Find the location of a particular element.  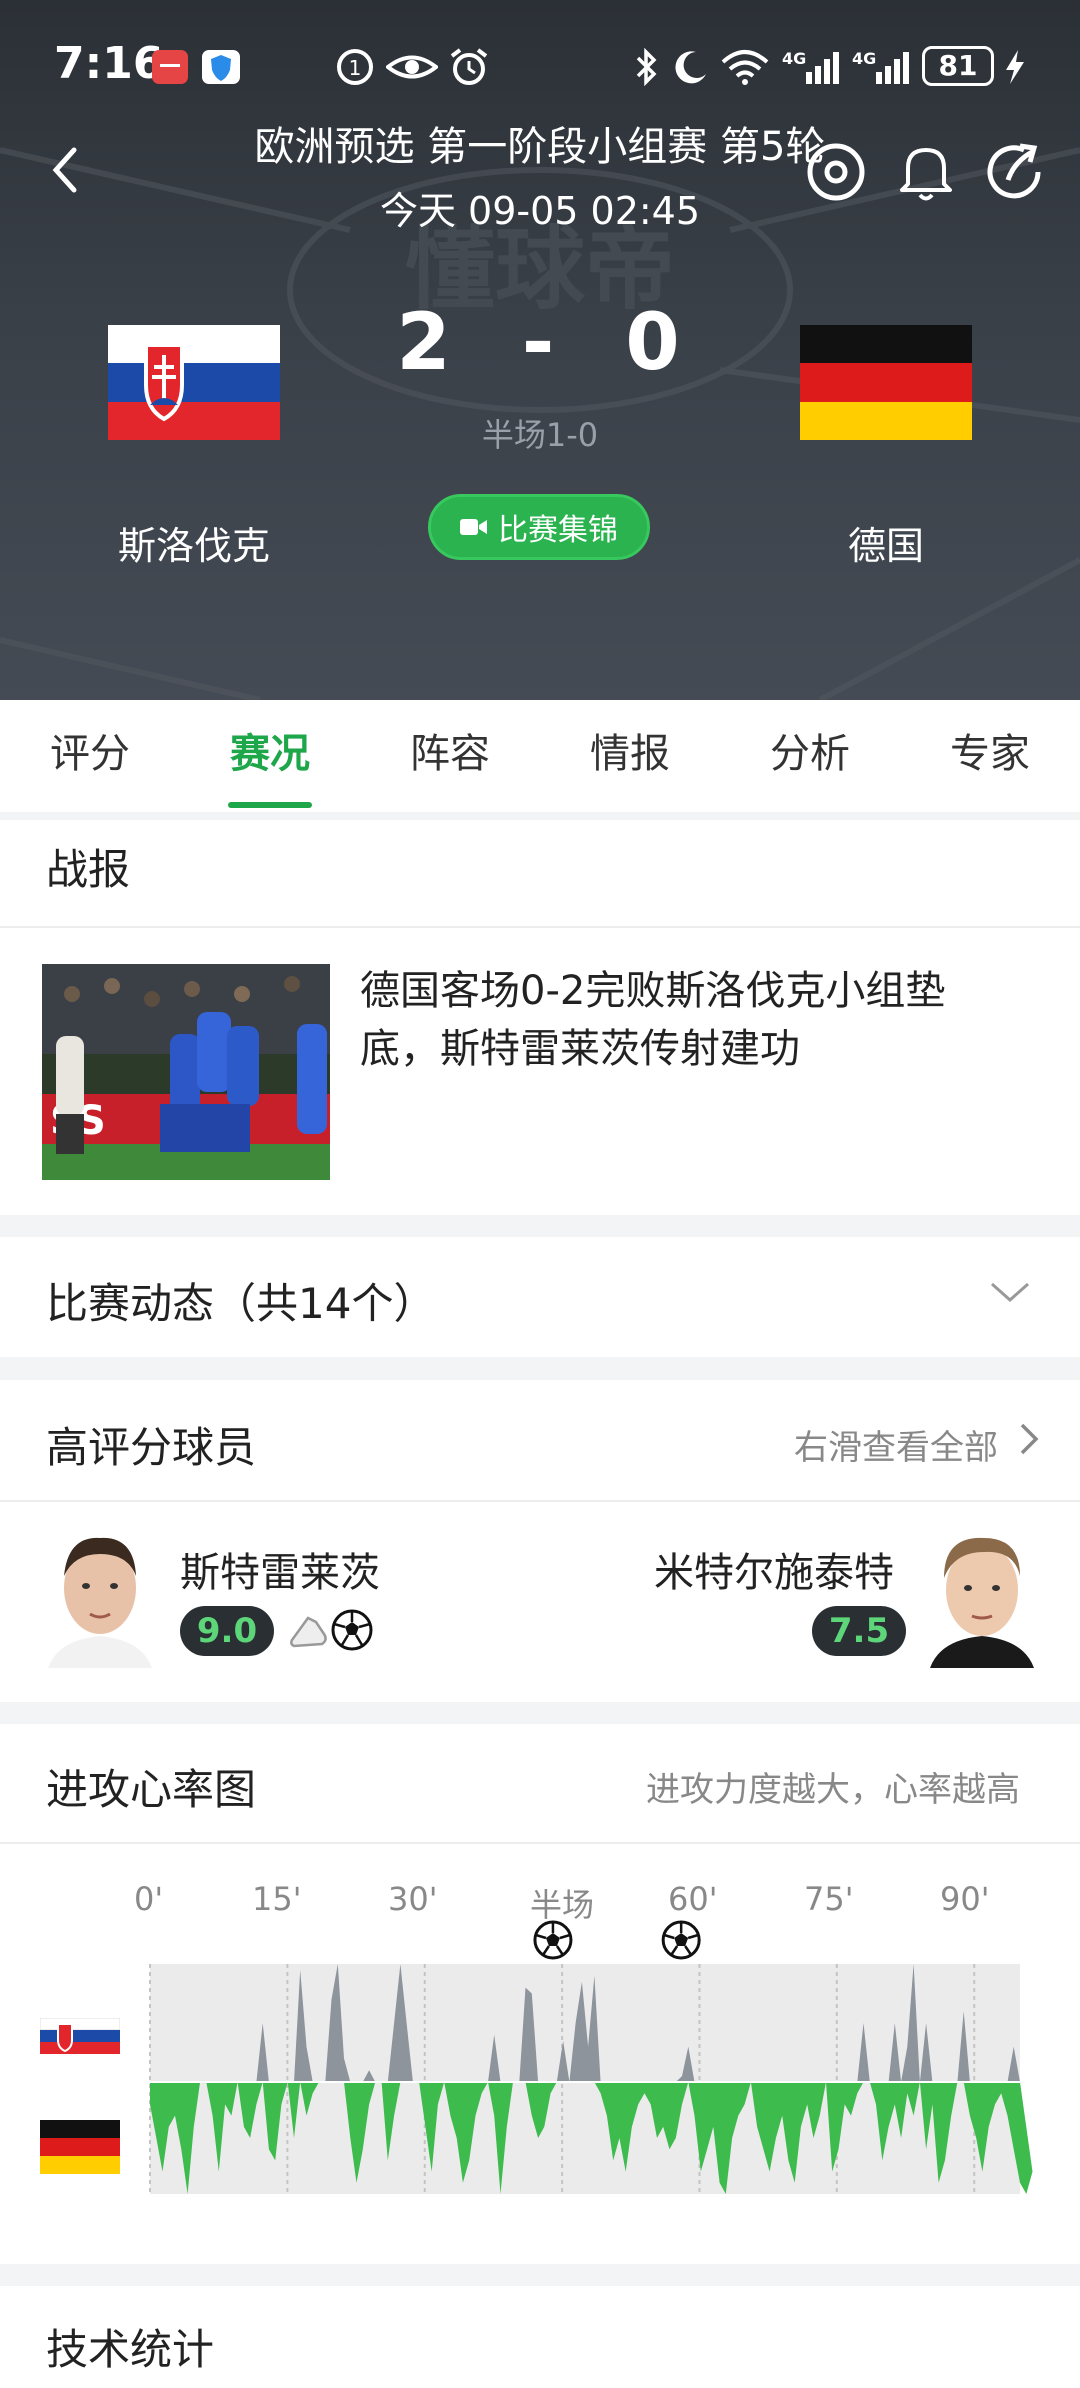

events-label: 比赛动态（共14个） is located at coordinates (240, 1300).